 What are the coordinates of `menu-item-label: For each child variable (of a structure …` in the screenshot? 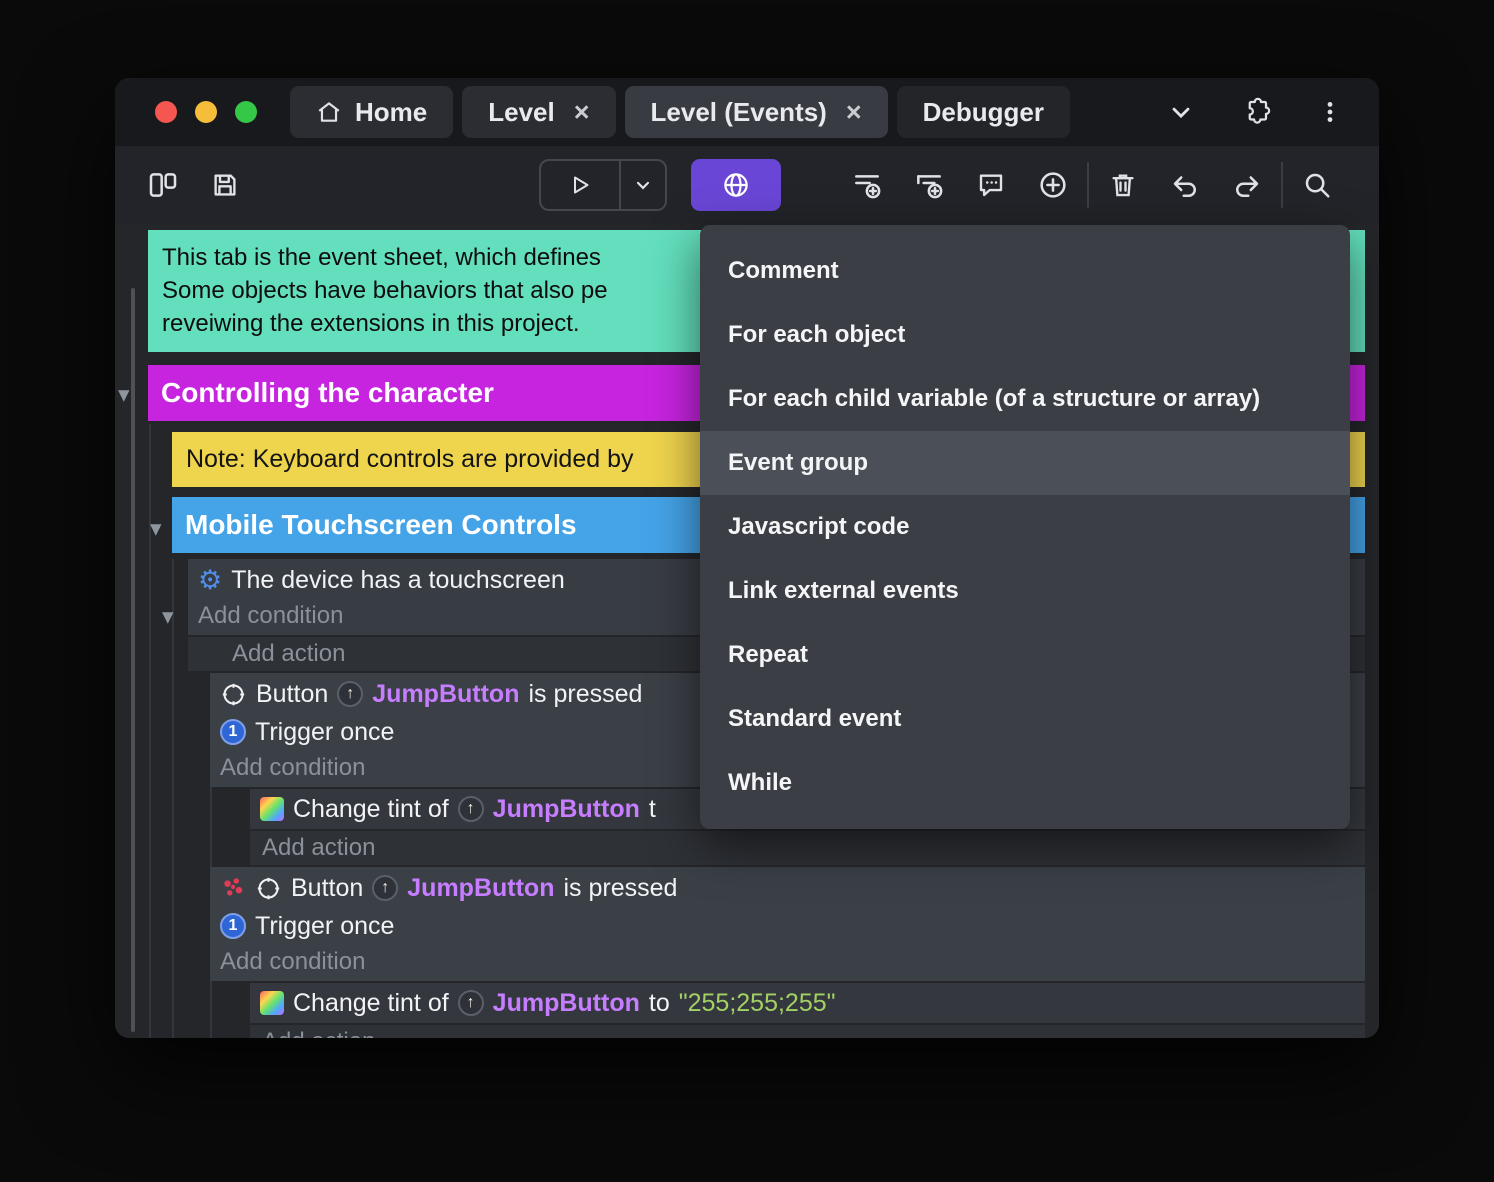 It's located at (994, 398).